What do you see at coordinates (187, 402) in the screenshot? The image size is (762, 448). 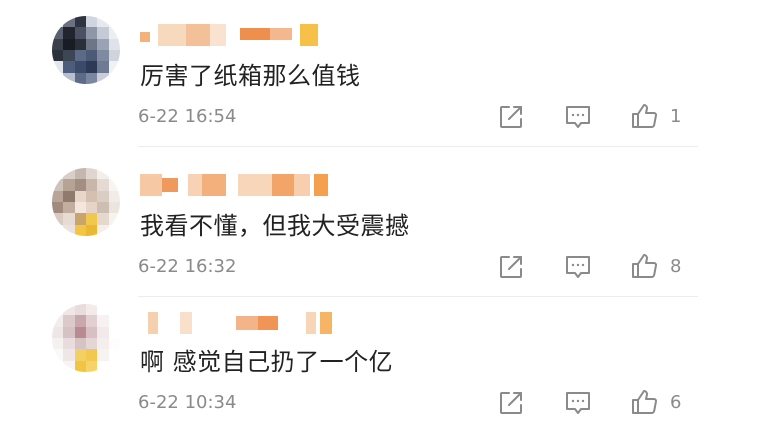 I see `comment-timestamp: 6-22 10:34` at bounding box center [187, 402].